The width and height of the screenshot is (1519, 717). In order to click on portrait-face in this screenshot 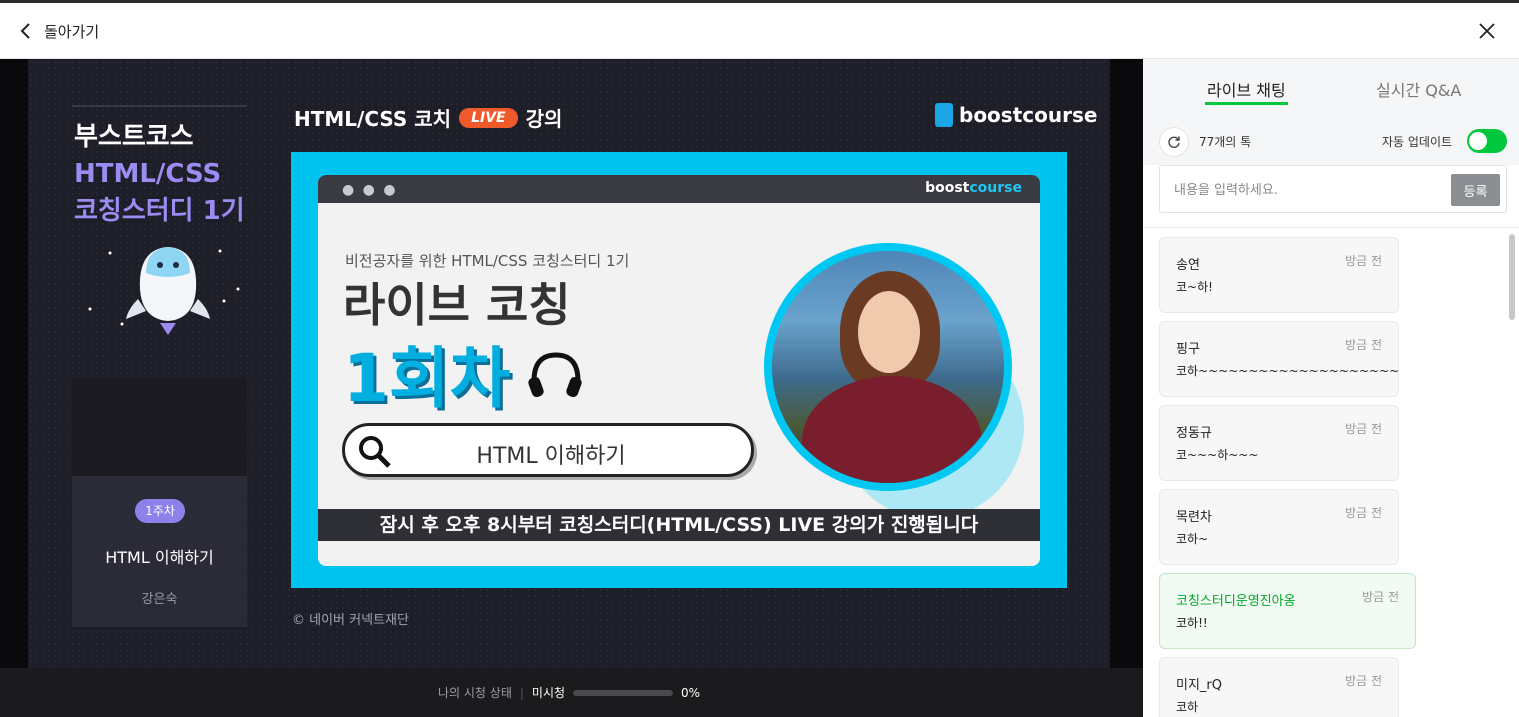, I will do `click(889, 332)`.